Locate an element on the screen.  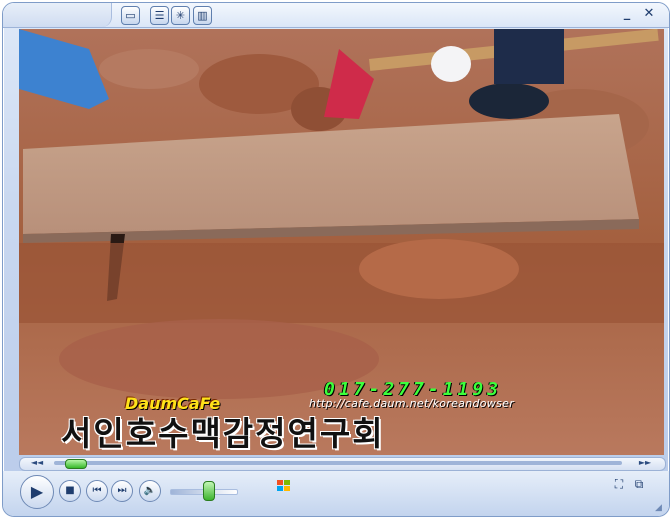
next-icon: ⏭ is located at coordinates (122, 490).